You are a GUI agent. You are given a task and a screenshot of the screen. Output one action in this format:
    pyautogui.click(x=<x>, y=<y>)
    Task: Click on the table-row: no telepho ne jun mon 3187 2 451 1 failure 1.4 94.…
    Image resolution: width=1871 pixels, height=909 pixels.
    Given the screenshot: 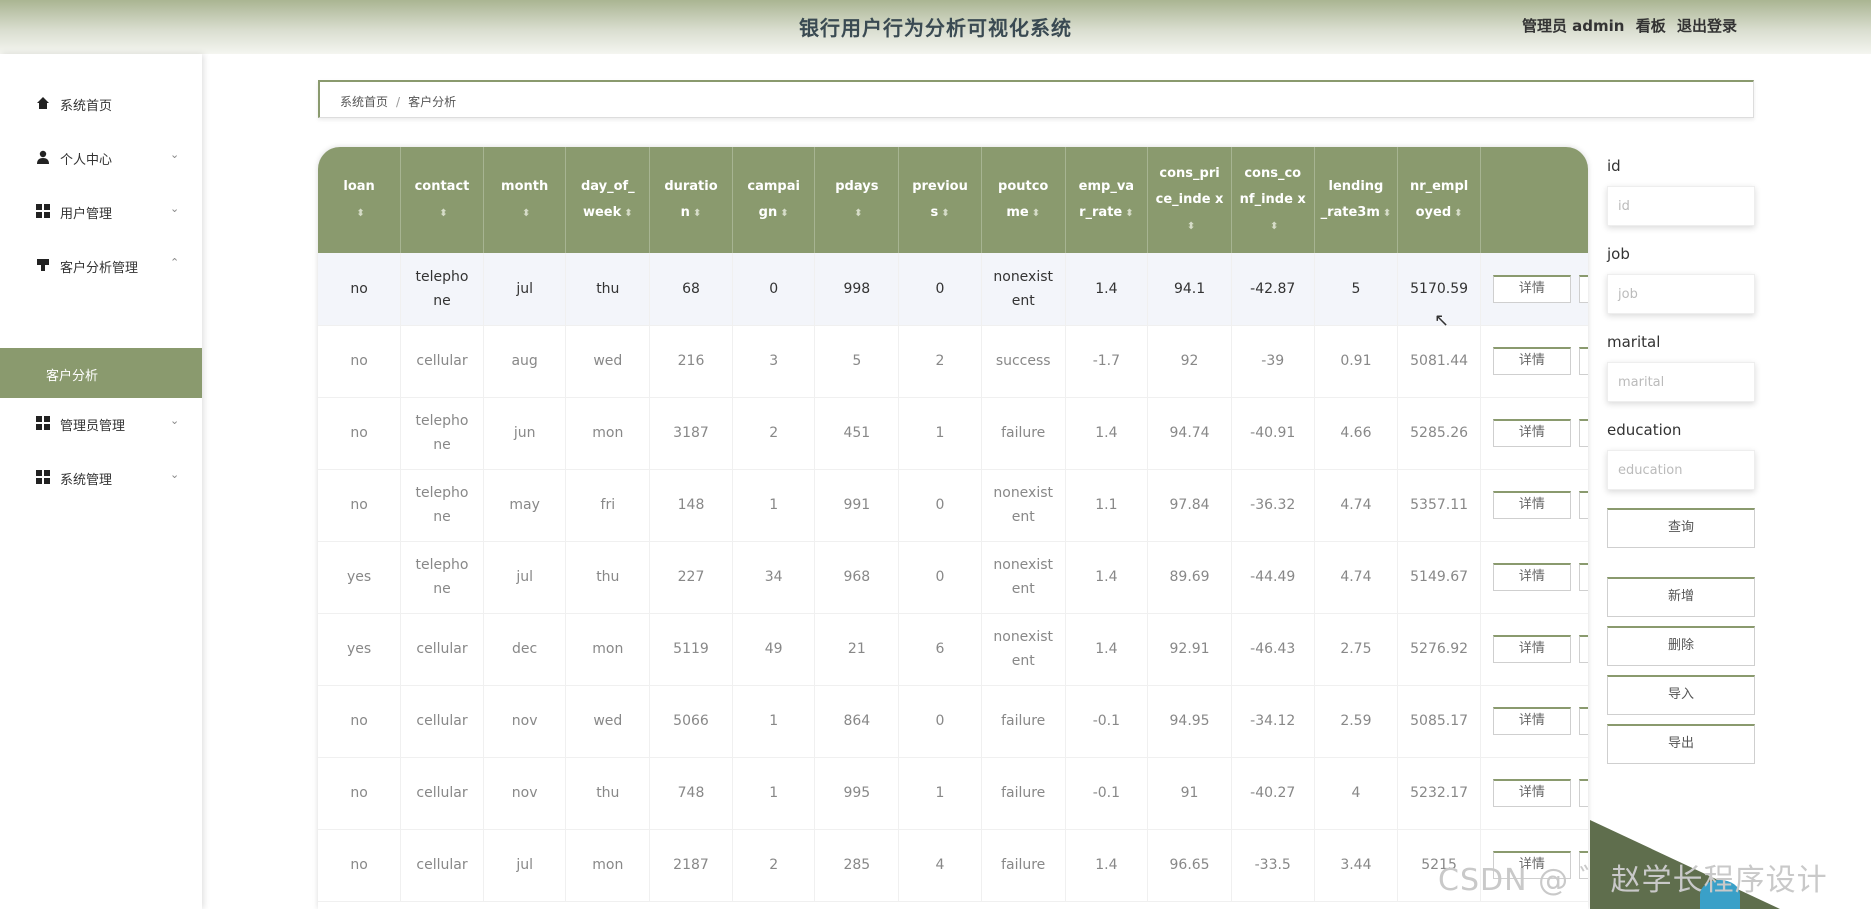 What is the action you would take?
    pyautogui.click(x=953, y=433)
    